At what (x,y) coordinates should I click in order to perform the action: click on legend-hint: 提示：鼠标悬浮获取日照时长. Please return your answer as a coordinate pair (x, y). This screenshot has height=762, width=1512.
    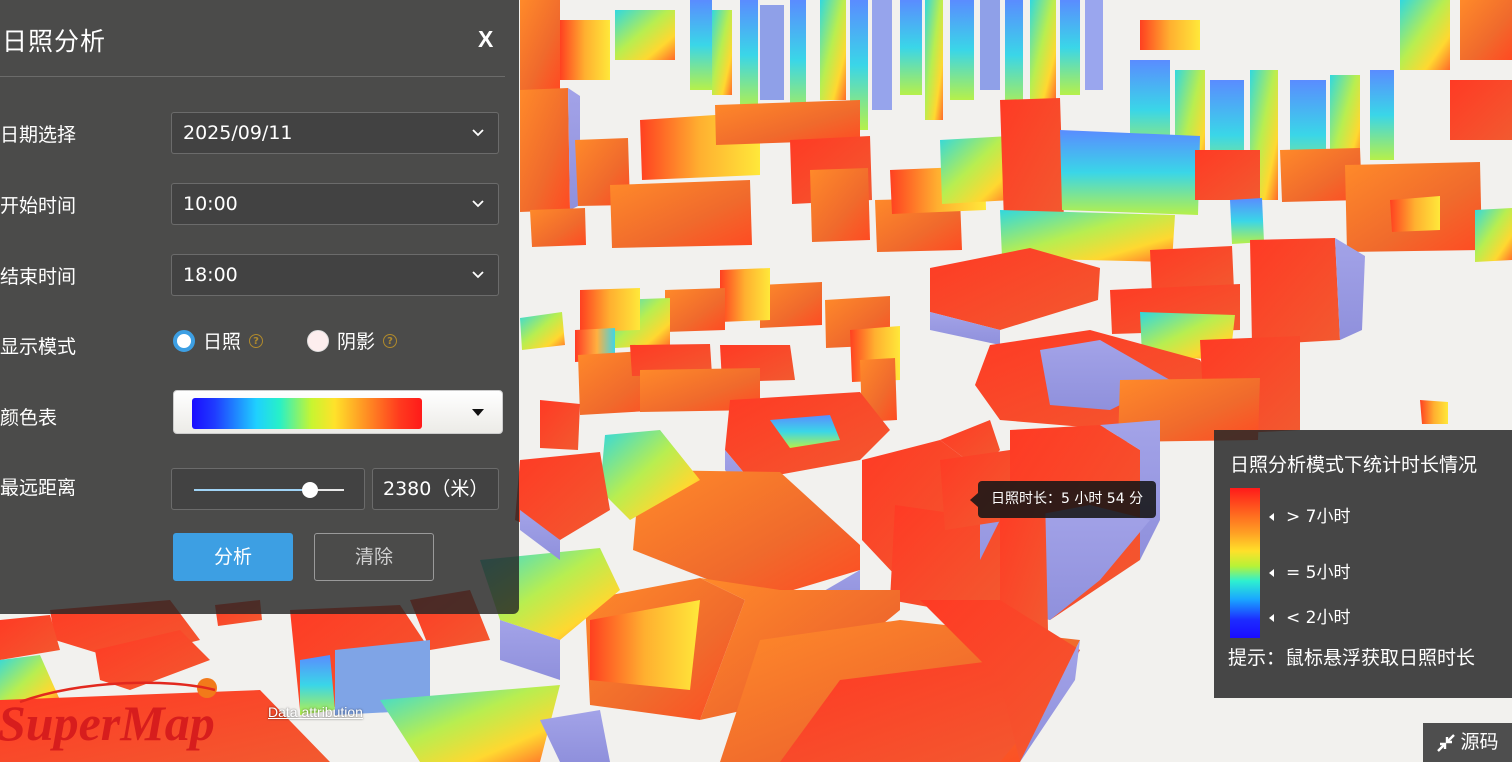
    Looking at the image, I should click on (1352, 658).